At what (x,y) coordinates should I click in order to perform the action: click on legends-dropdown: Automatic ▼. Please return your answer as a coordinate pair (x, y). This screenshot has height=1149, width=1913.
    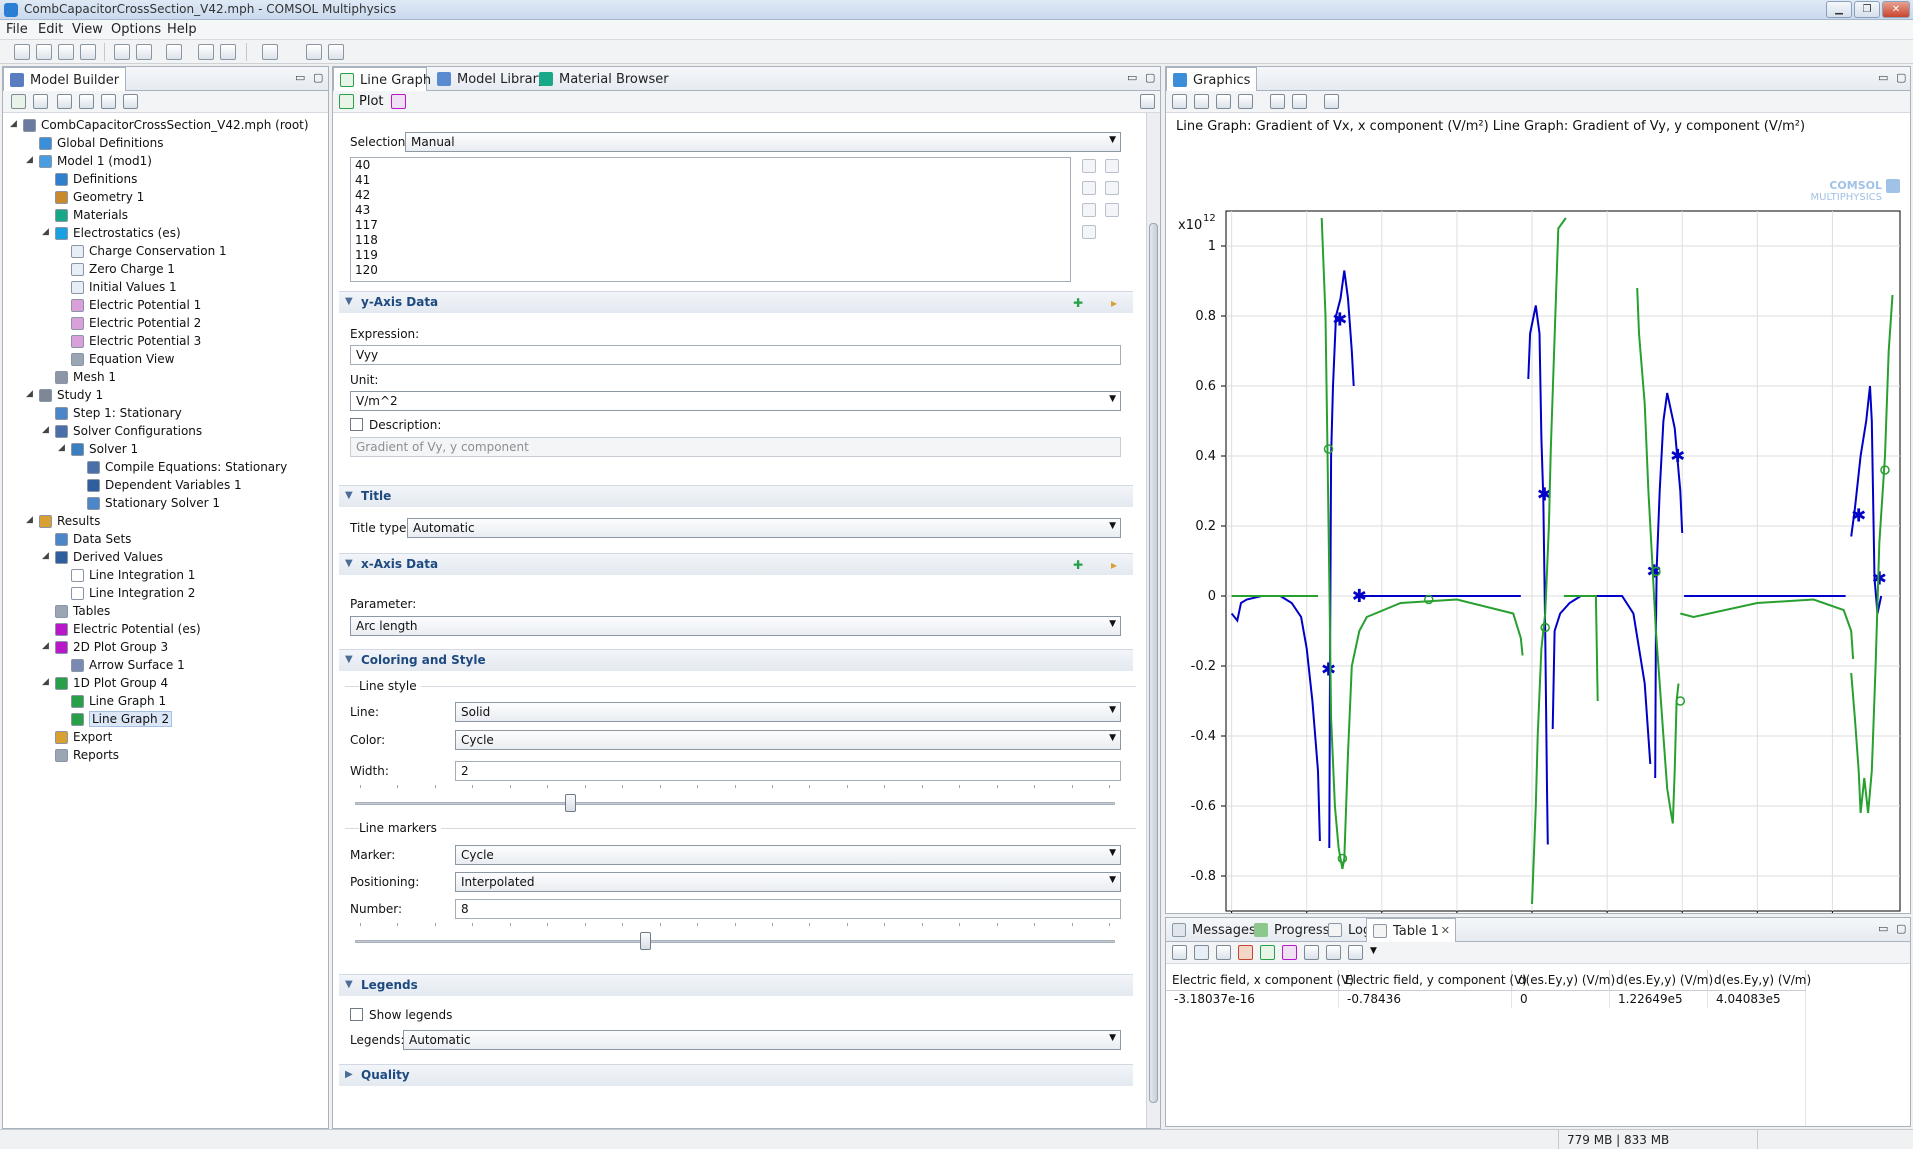
    Looking at the image, I should click on (762, 1040).